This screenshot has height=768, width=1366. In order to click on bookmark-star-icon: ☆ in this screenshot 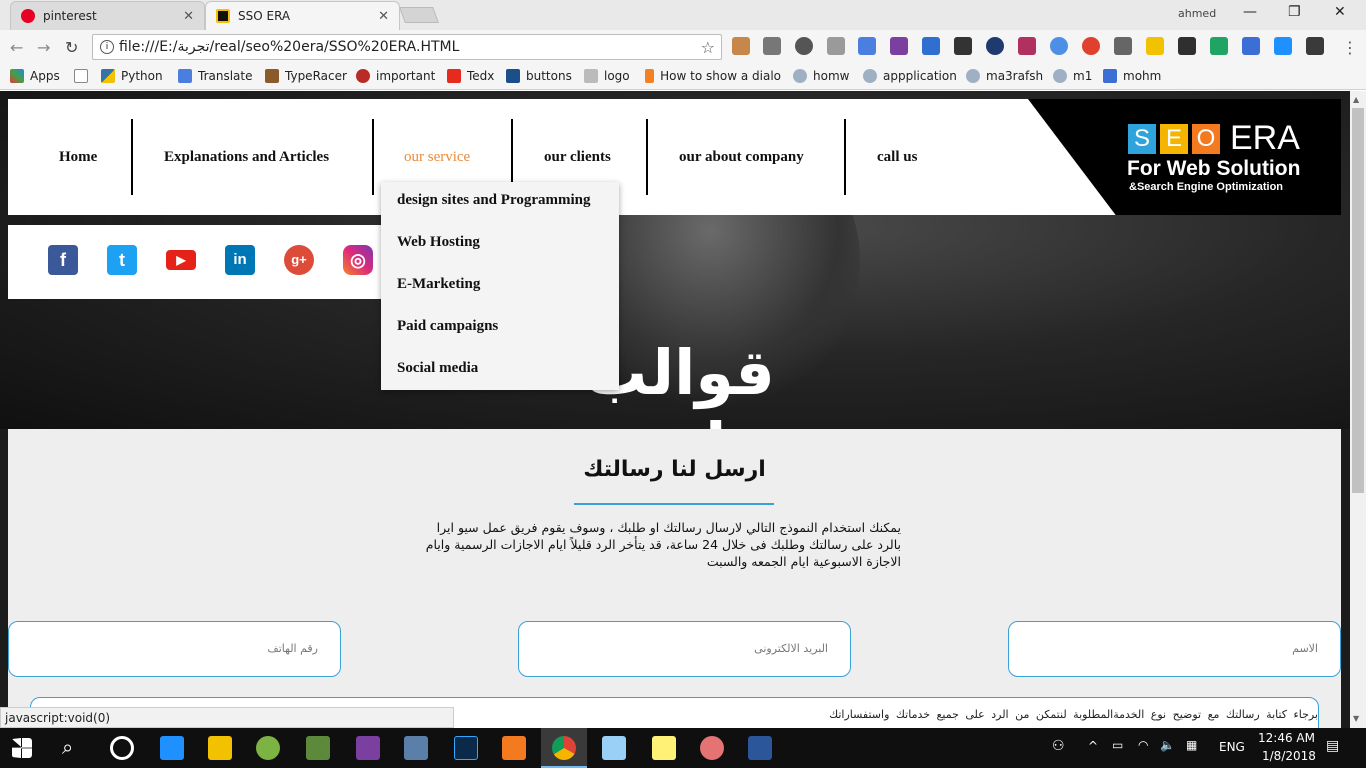, I will do `click(708, 47)`.